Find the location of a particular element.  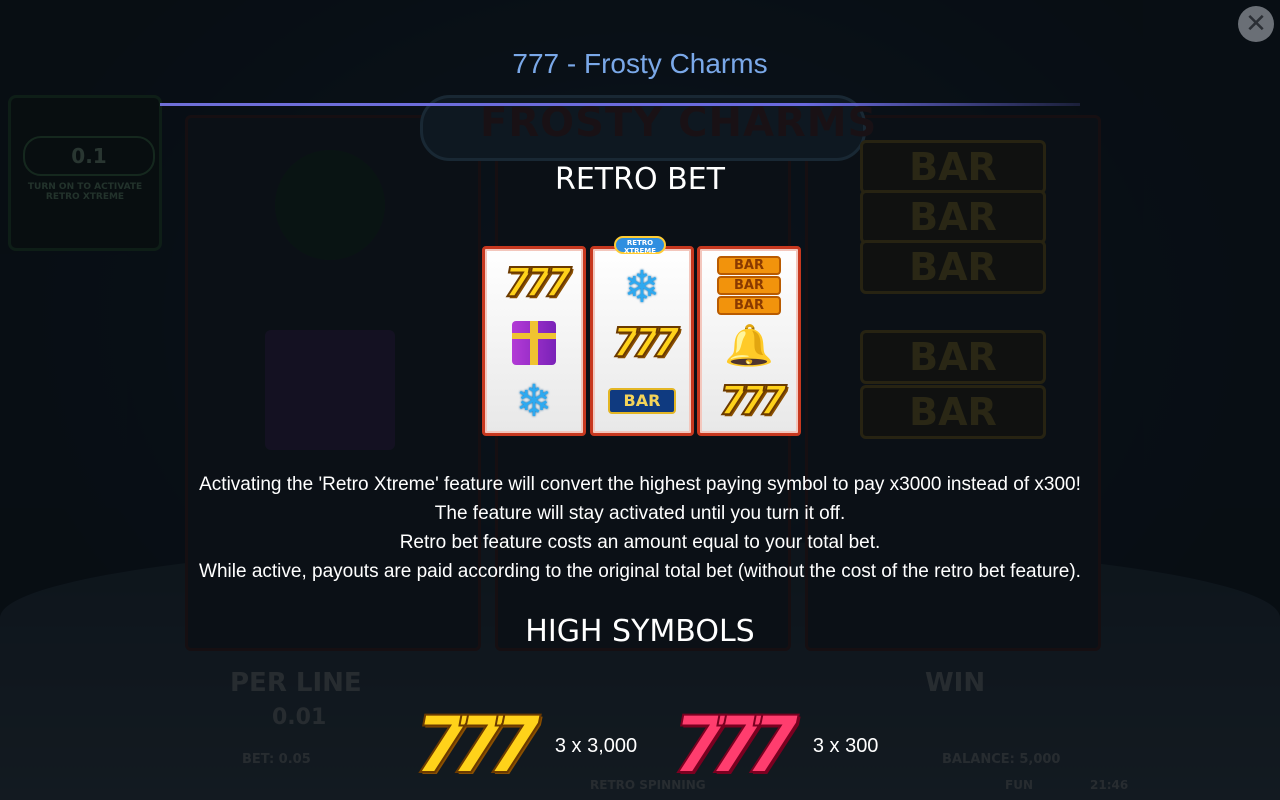

bell-icon: 🔔 is located at coordinates (749, 345).